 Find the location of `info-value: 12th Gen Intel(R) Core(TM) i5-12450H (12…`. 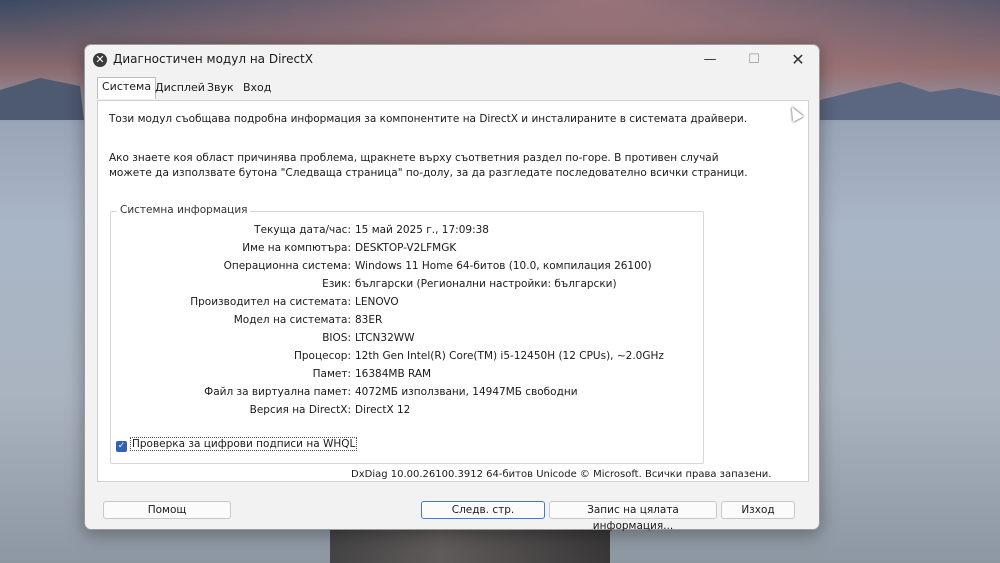

info-value: 12th Gen Intel(R) Core(TM) i5-12450H (12… is located at coordinates (509, 356).